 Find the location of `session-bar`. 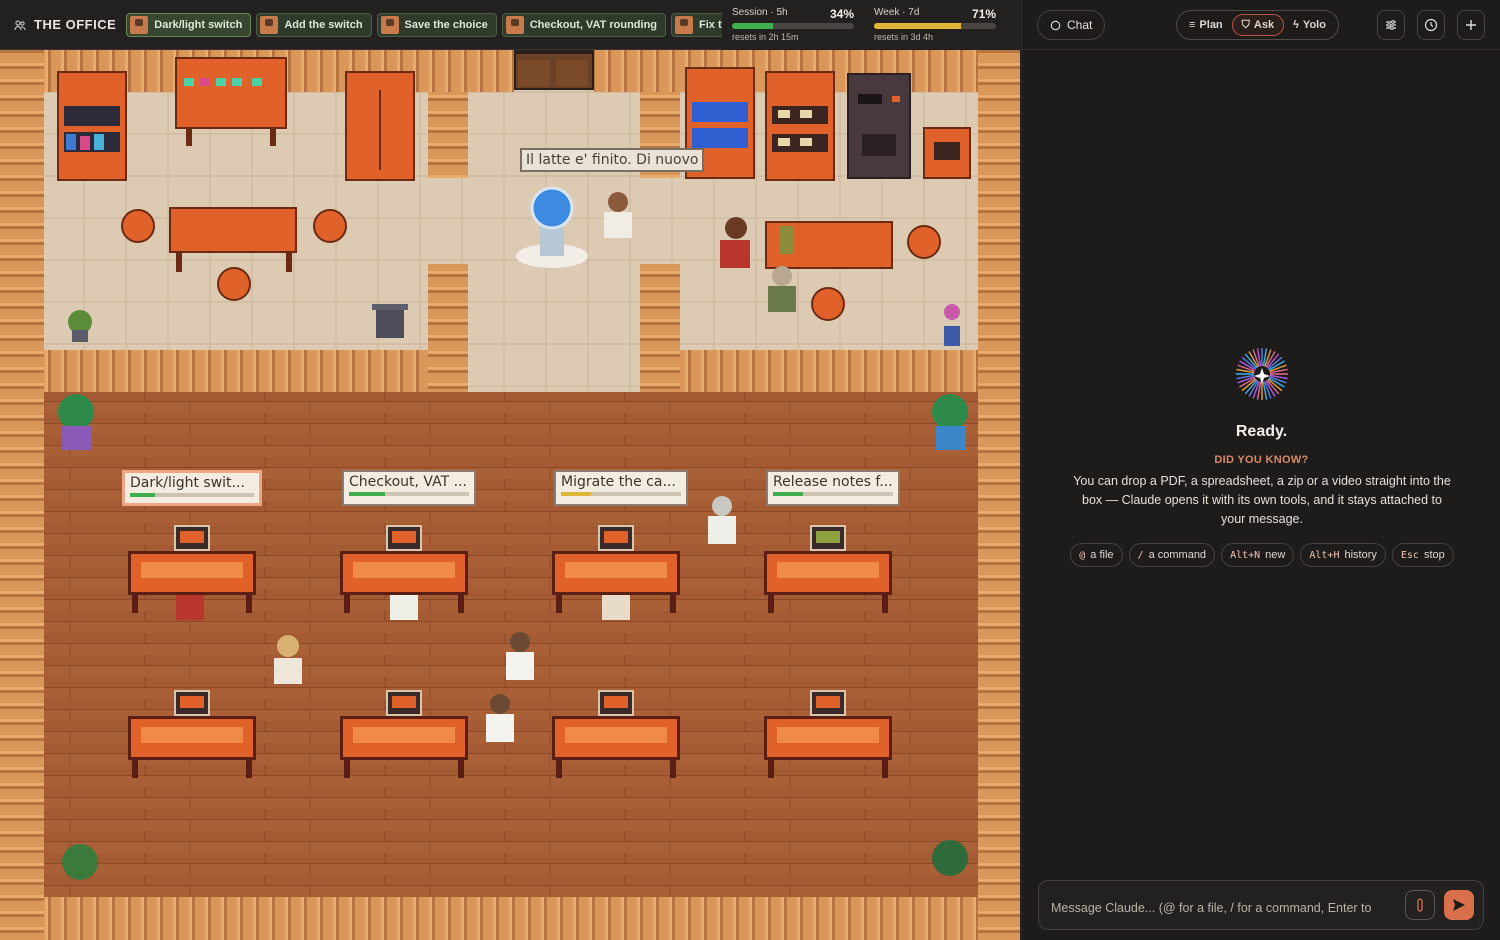

session-bar is located at coordinates (793, 26).